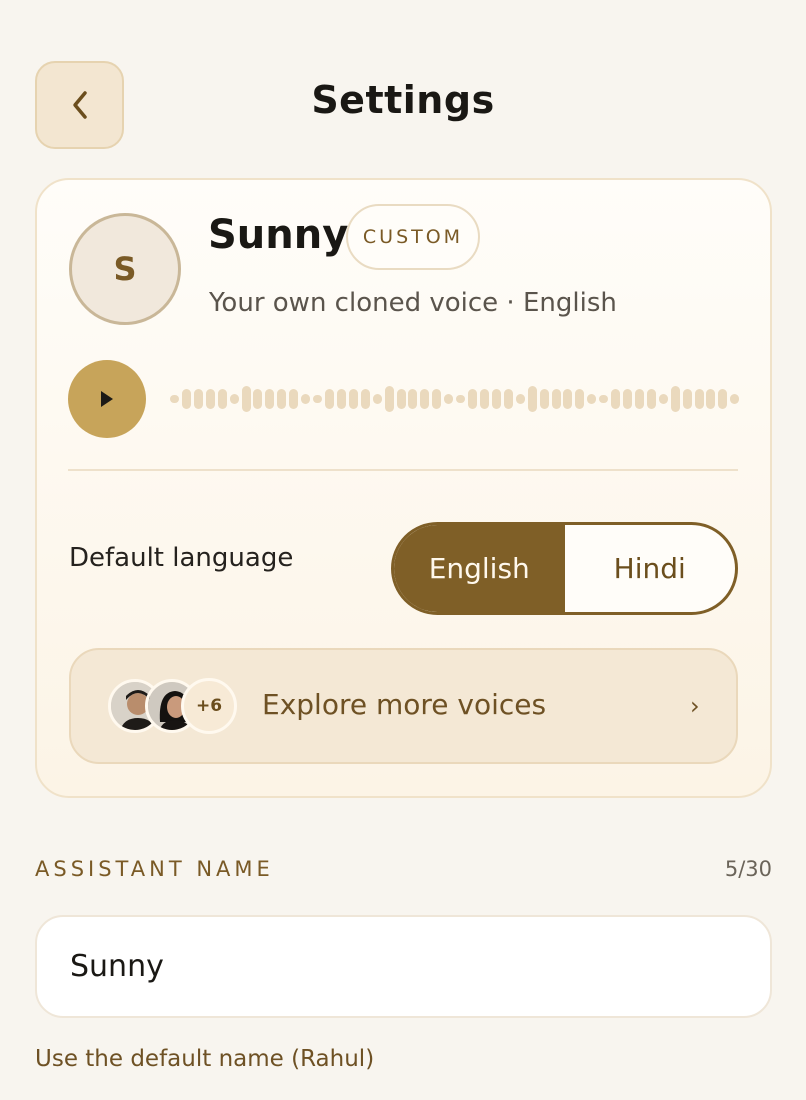 The width and height of the screenshot is (806, 1100). Describe the element at coordinates (413, 237) in the screenshot. I see `custom-badge: CUSTOM` at that location.